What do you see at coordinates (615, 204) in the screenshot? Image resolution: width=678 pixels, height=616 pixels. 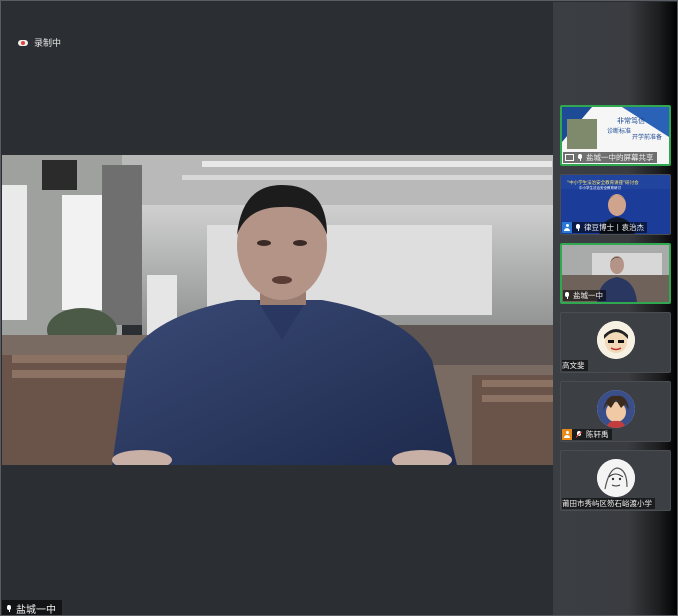 I see `participant-tile-lecturer: "中小学生法治安全教育讲座"研讨会 中小学生法治安全教育研讨 律豆博士丨袁治杰` at bounding box center [615, 204].